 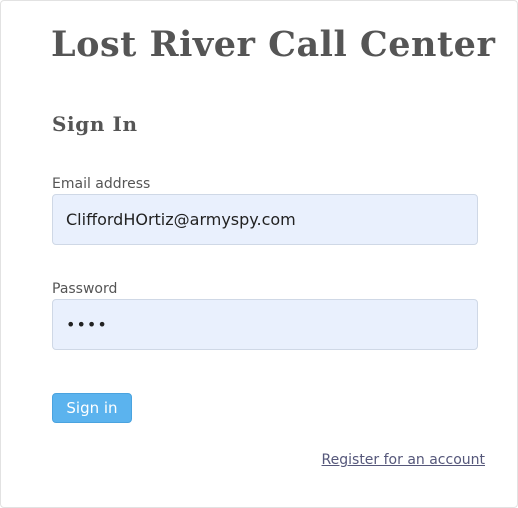 I want to click on password-field, so click(x=265, y=324).